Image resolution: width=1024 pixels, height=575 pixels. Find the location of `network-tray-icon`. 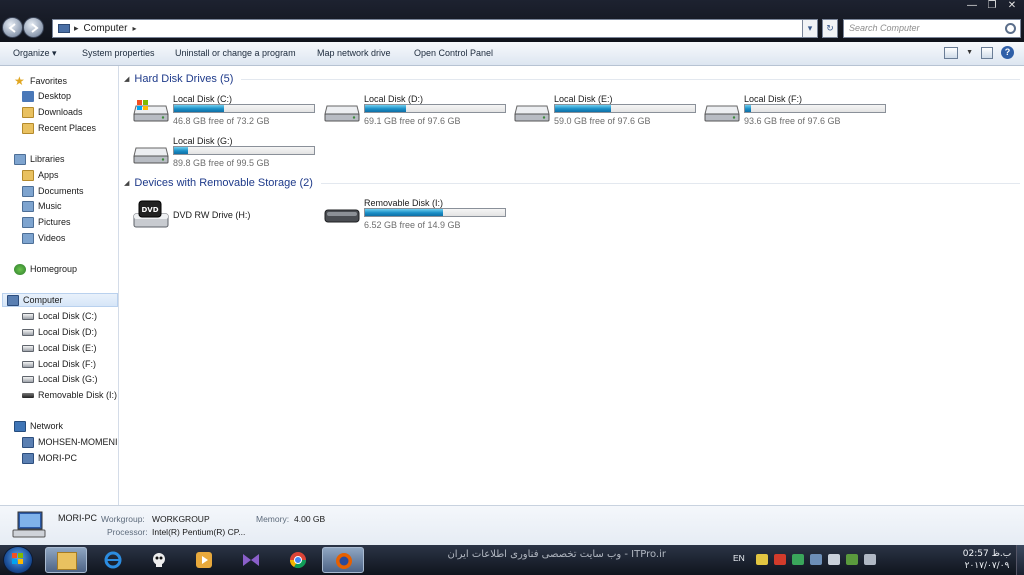

network-tray-icon is located at coordinates (834, 559).